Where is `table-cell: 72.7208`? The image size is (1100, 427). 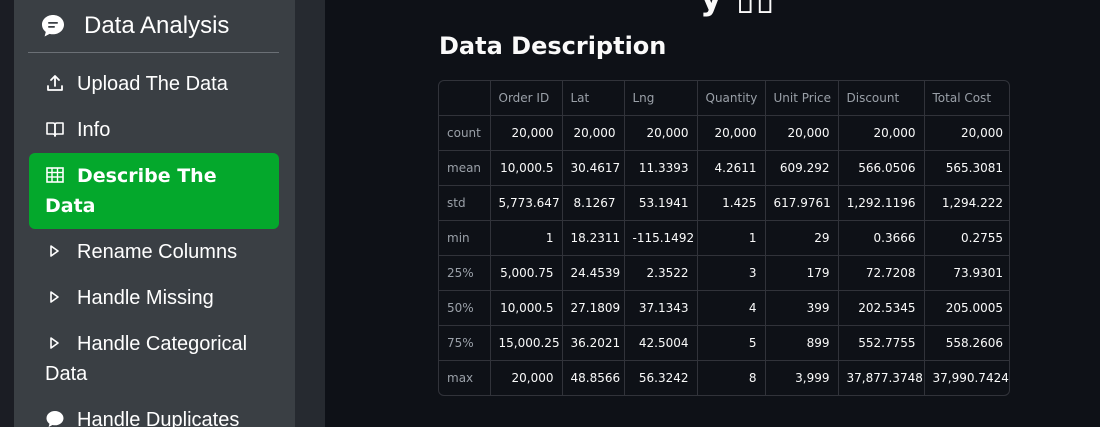
table-cell: 72.7208 is located at coordinates (881, 273).